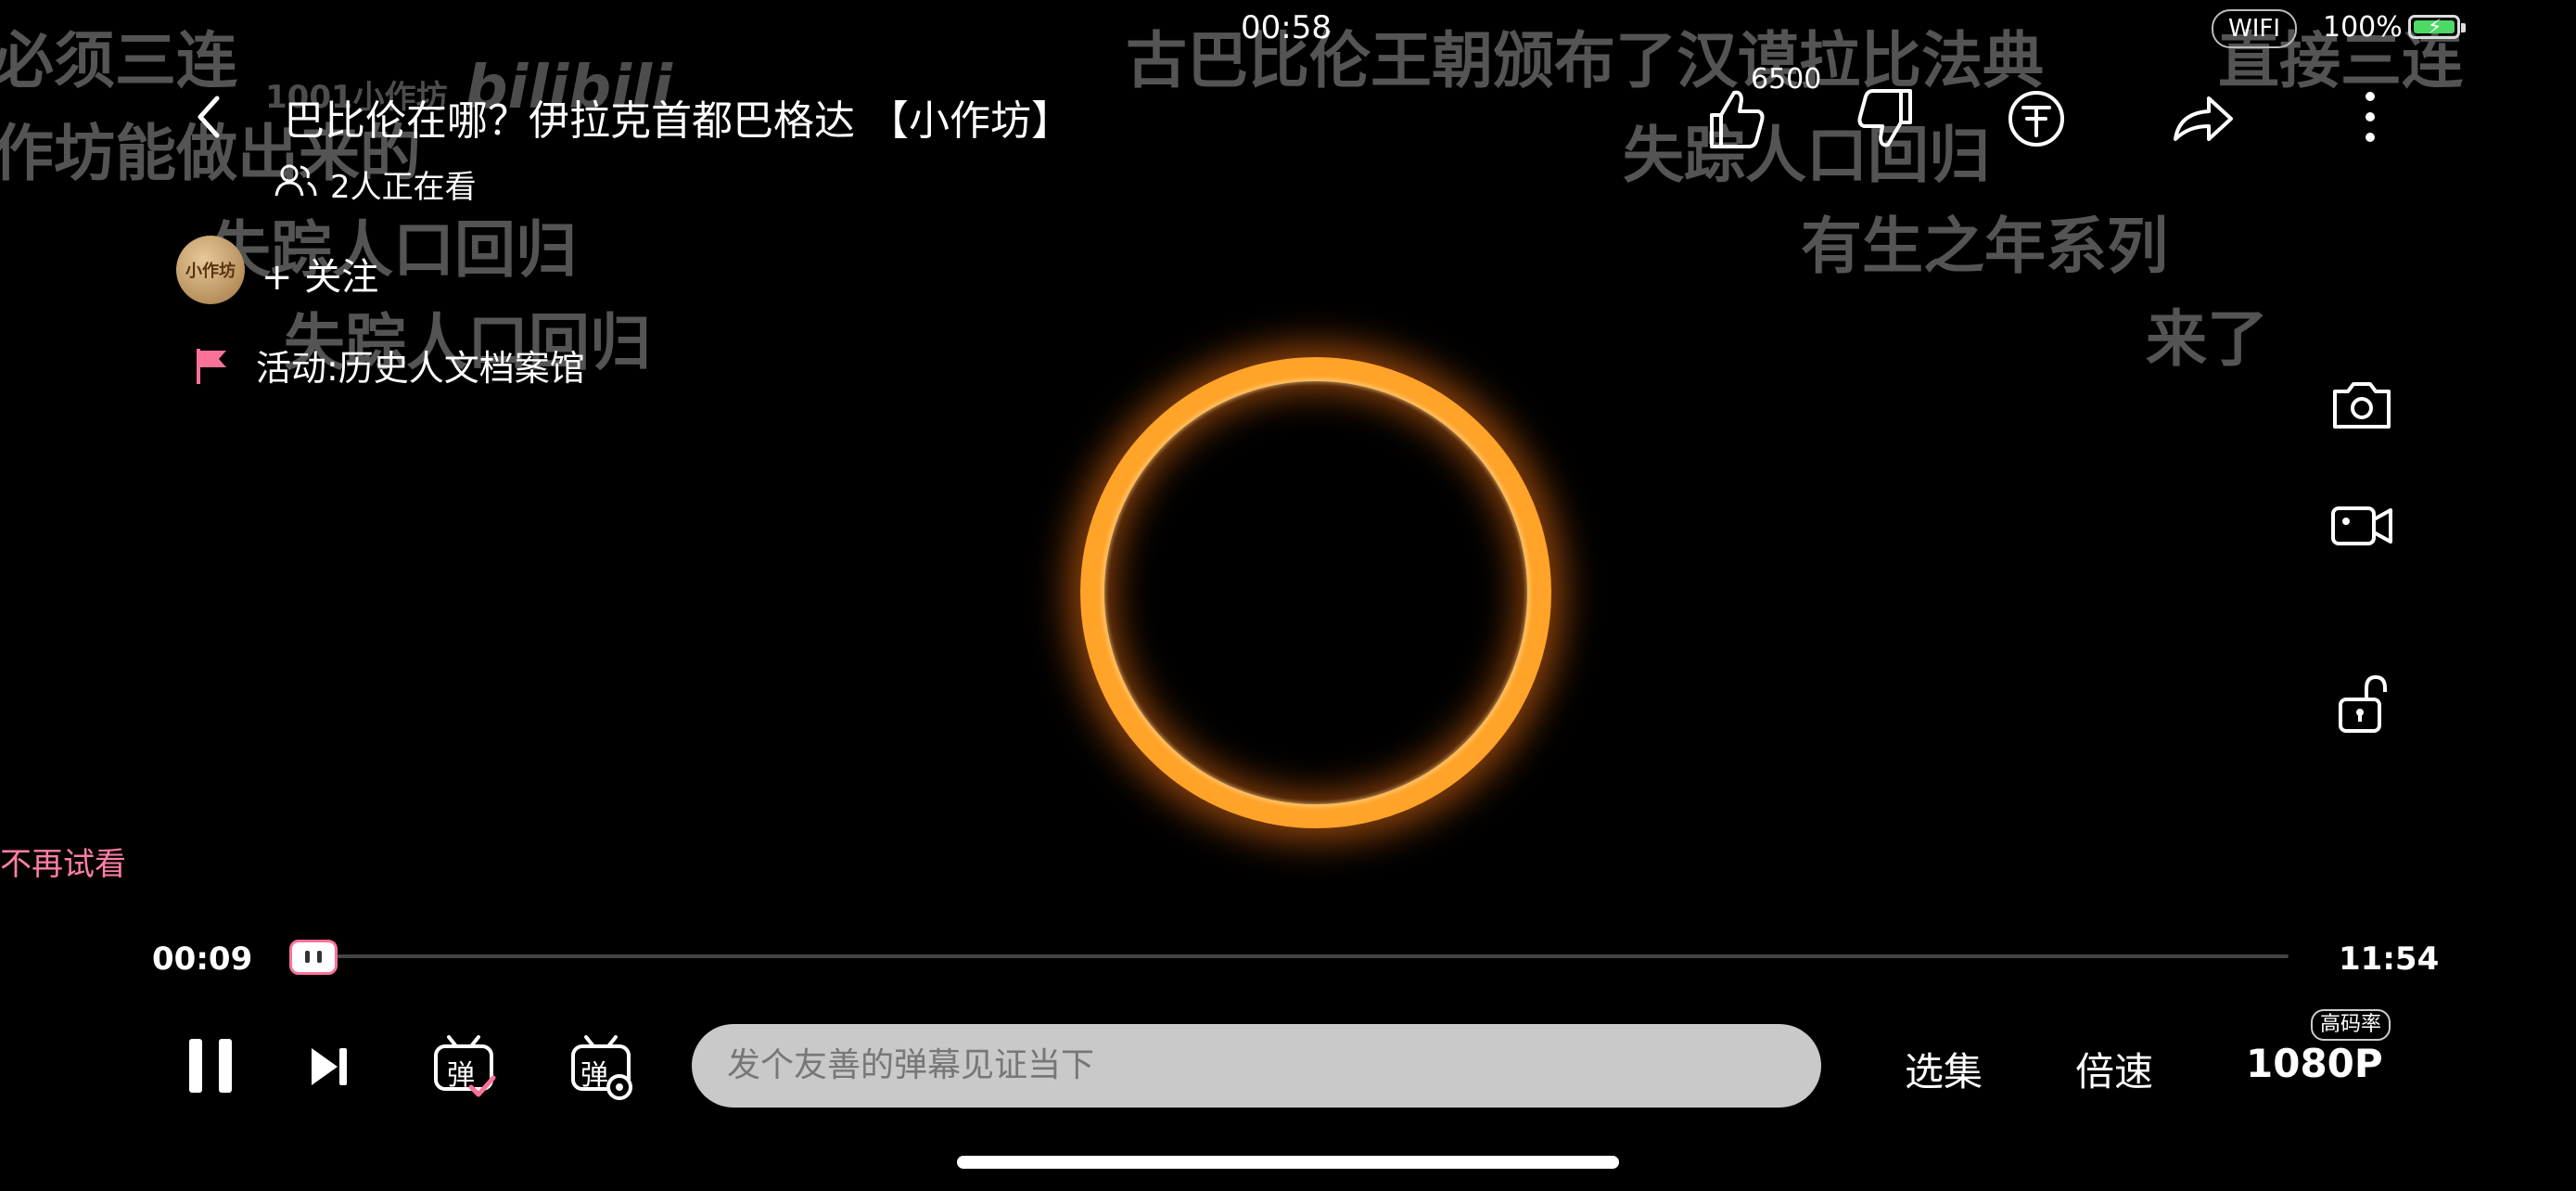  Describe the element at coordinates (63, 861) in the screenshot. I see `trial-notice: 不再试看` at that location.